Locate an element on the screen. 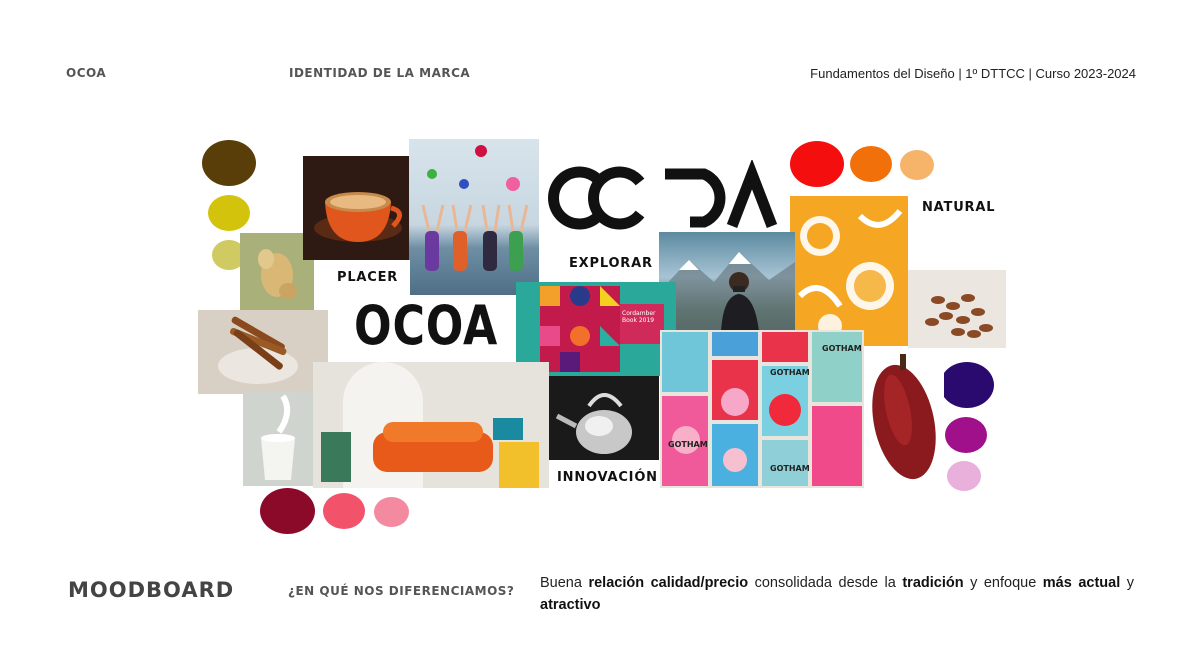 The width and height of the screenshot is (1200, 670). swatch-light-pink is located at coordinates (391, 512).